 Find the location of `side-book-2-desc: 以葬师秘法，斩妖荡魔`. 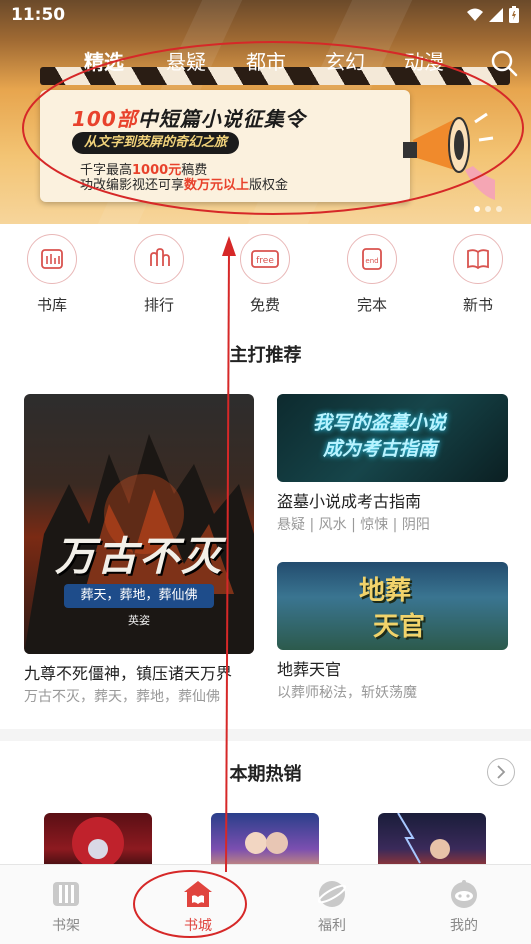

side-book-2-desc: 以葬师秘法，斩妖荡魔 is located at coordinates (347, 693).